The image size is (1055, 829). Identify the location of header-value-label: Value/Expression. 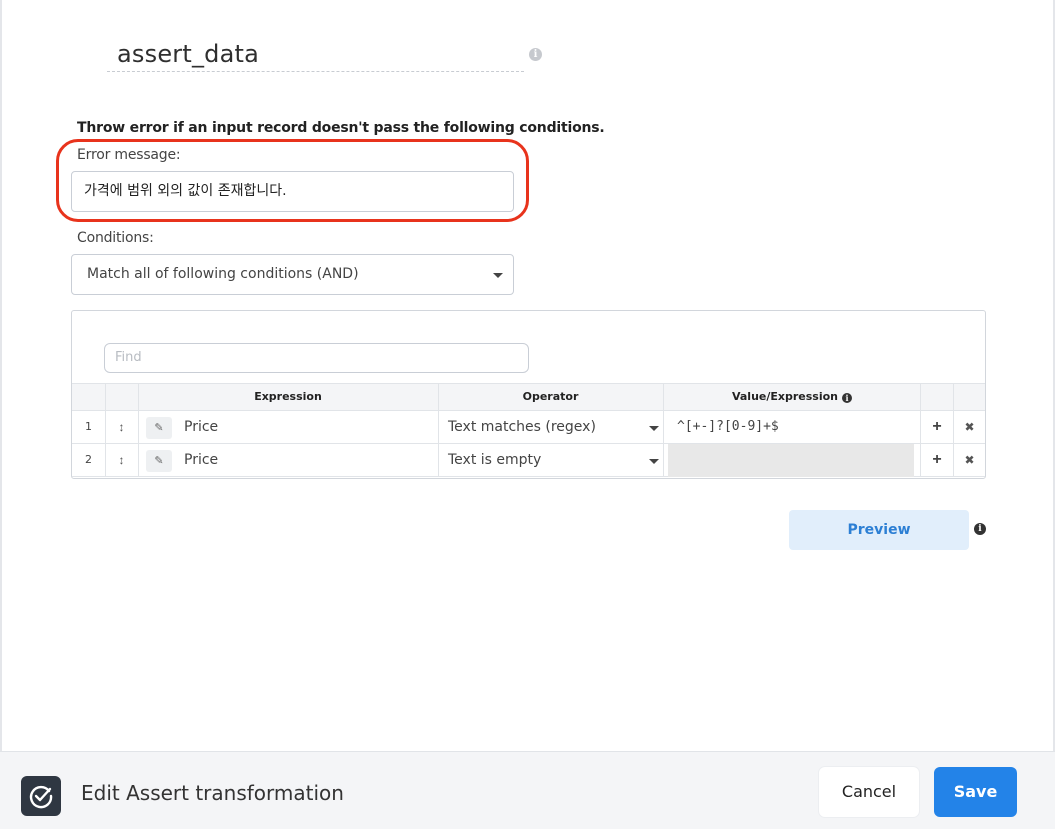
(785, 396).